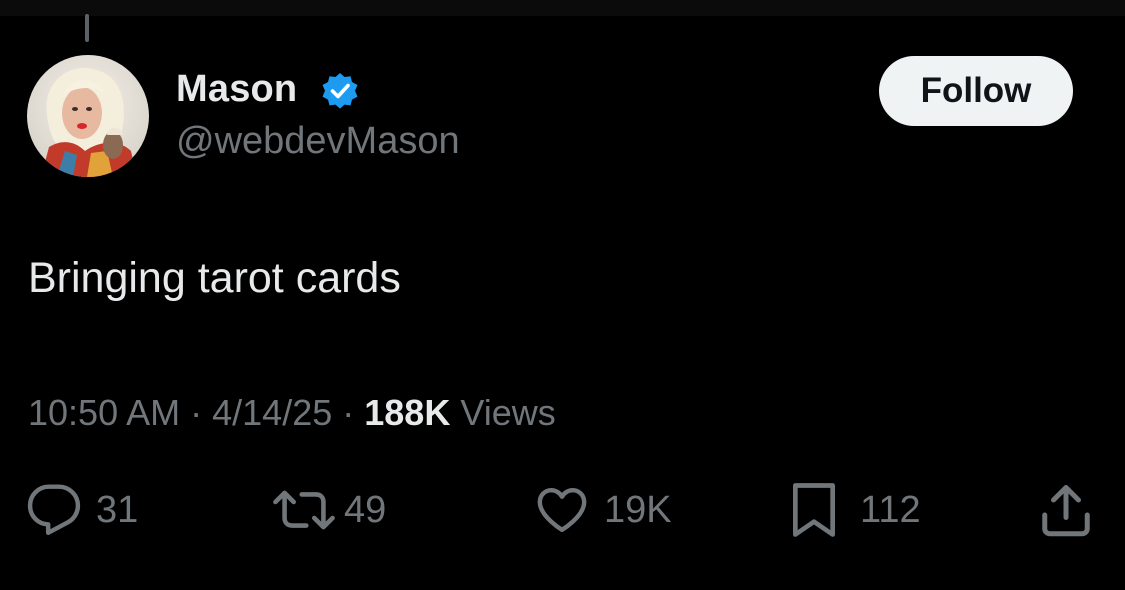 Image resolution: width=1125 pixels, height=590 pixels. Describe the element at coordinates (236, 89) in the screenshot. I see `display-name: Mason` at that location.